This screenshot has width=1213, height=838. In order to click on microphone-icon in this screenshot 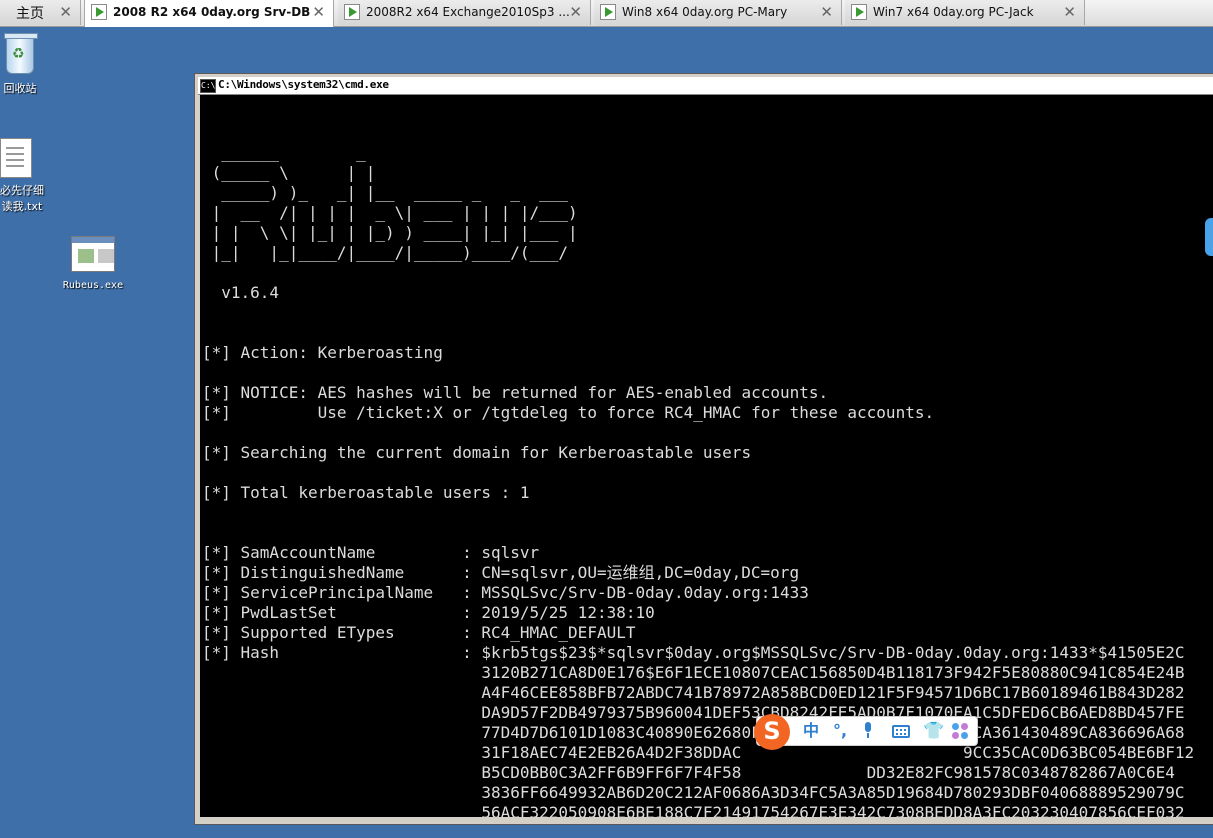, I will do `click(868, 730)`.